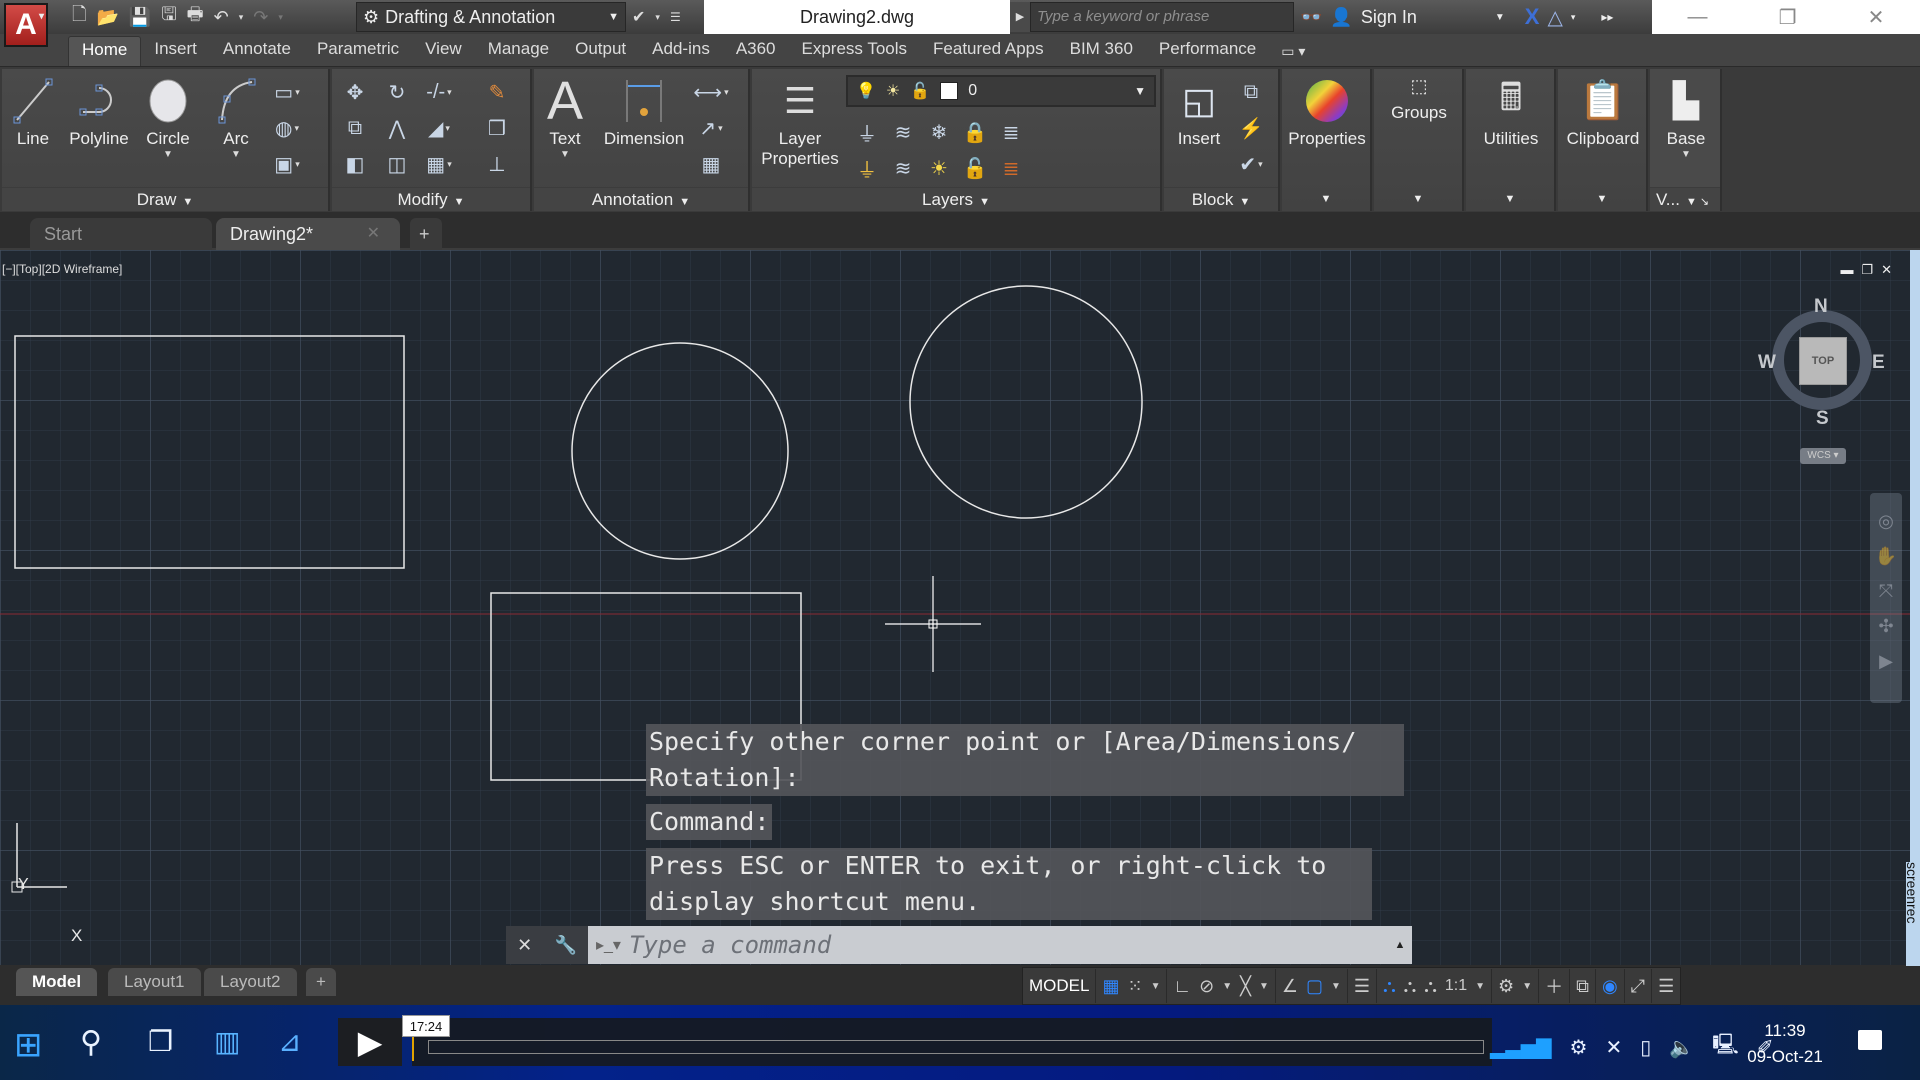  What do you see at coordinates (26, 23) in the screenshot?
I see `application-menu-button: A` at bounding box center [26, 23].